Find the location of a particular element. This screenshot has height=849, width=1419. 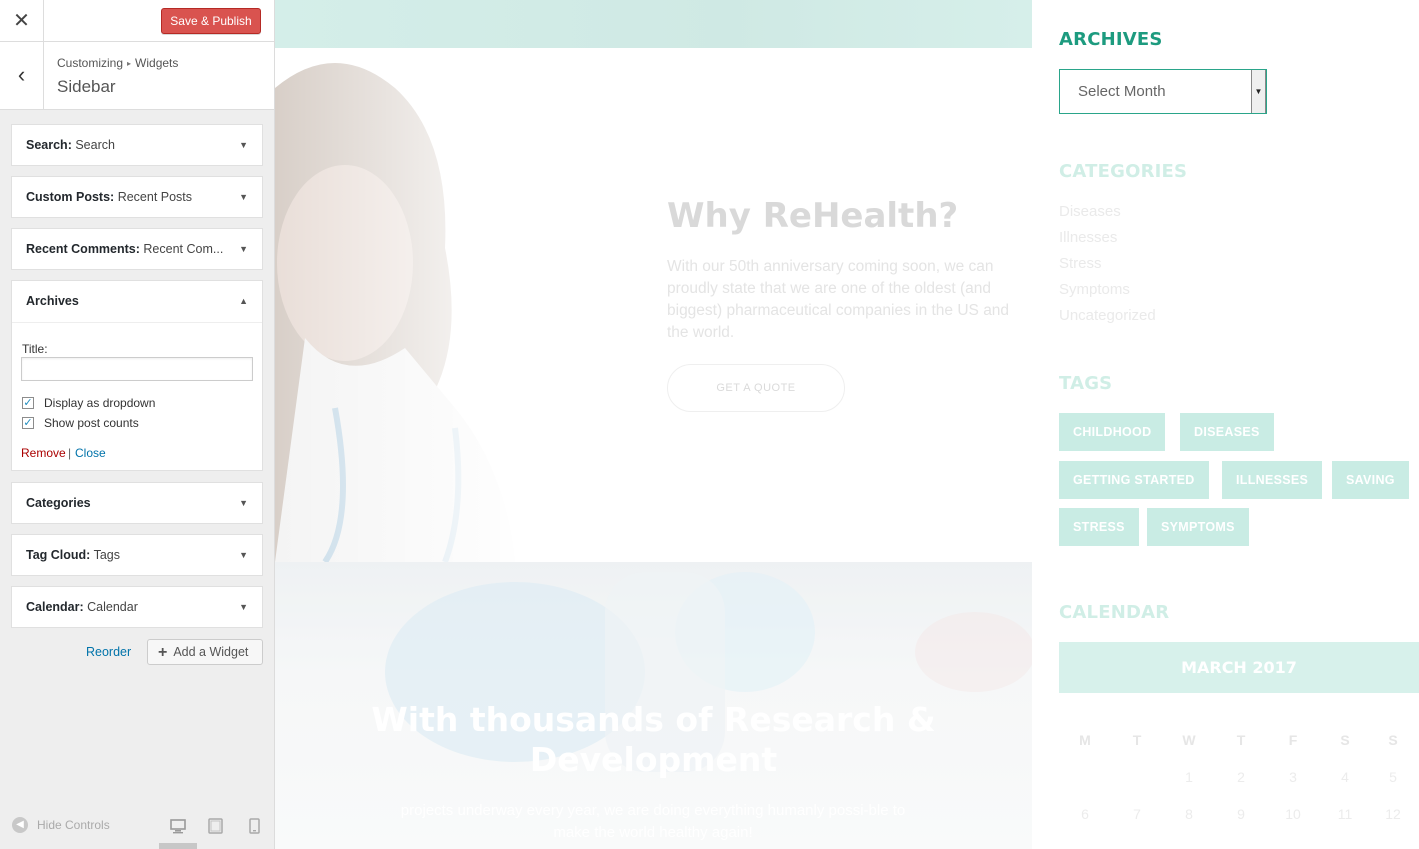

close-icon: ✕ is located at coordinates (22, 21).